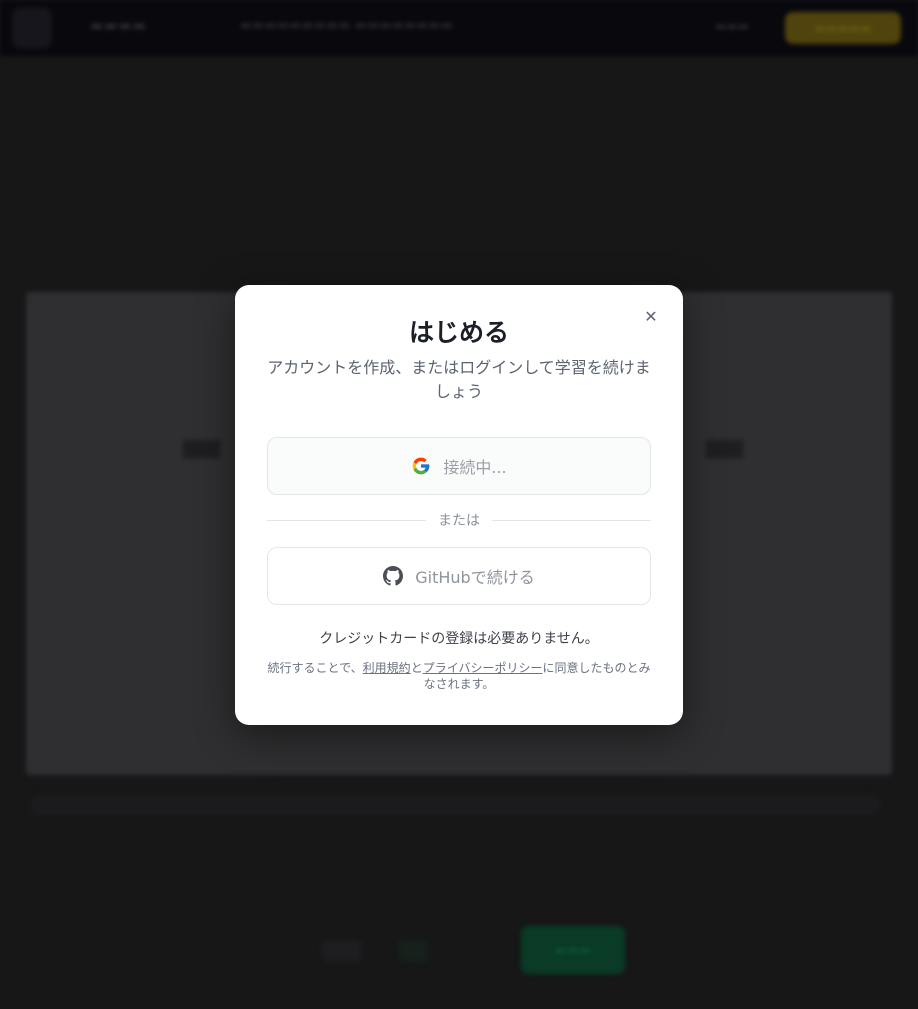  What do you see at coordinates (459, 639) in the screenshot?
I see `no-credit-card-note: クレジットカードの登録は必要ありません。` at bounding box center [459, 639].